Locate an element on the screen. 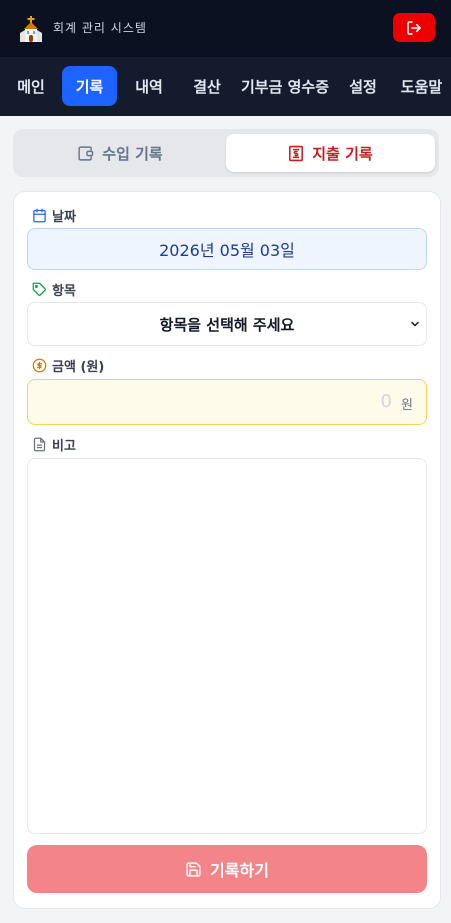 This screenshot has width=451, height=923. document-icon is located at coordinates (39, 444).